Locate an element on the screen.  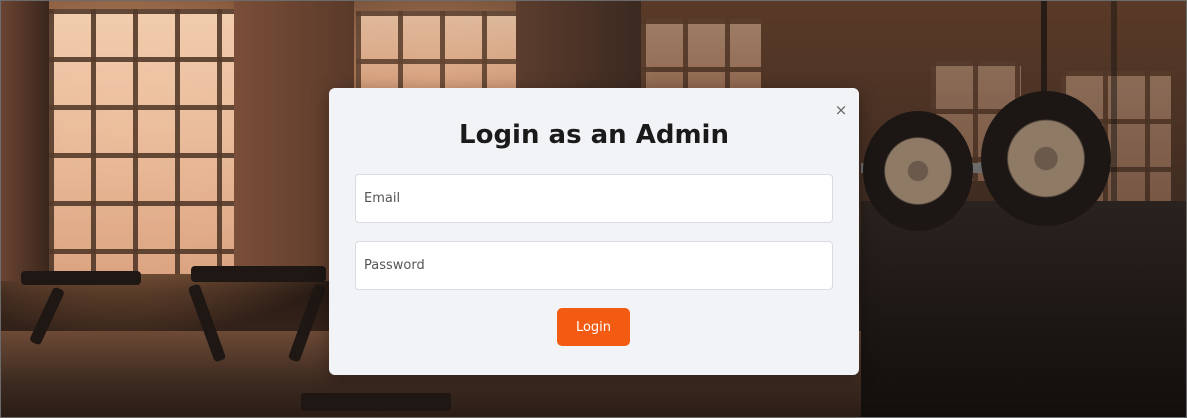
background-pillar is located at coordinates (25, 141).